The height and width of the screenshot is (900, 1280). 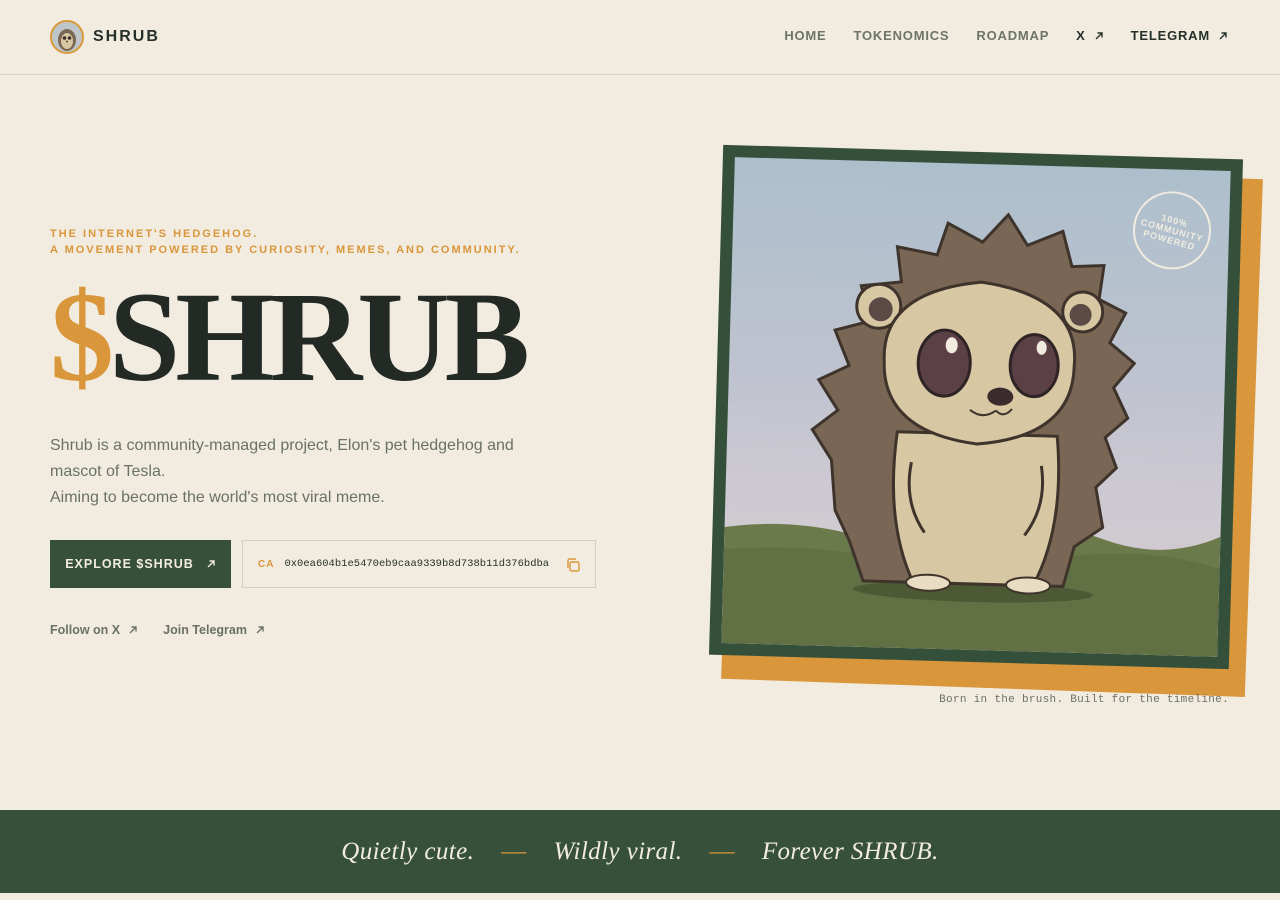 What do you see at coordinates (85, 630) in the screenshot?
I see `follow-on-x-label: Follow on X` at bounding box center [85, 630].